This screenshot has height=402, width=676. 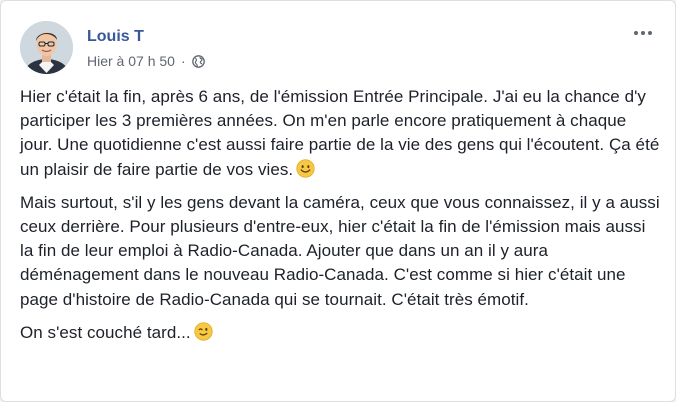 I want to click on post-timestamp: Hier à 07 h 50, so click(x=131, y=61).